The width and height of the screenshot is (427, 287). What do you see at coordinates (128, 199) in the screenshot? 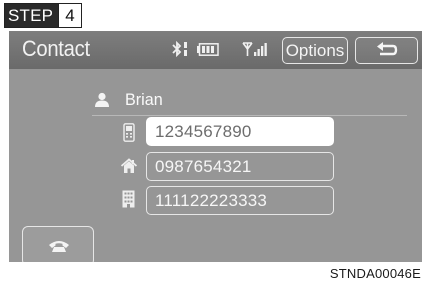
I see `office-building-icon` at bounding box center [128, 199].